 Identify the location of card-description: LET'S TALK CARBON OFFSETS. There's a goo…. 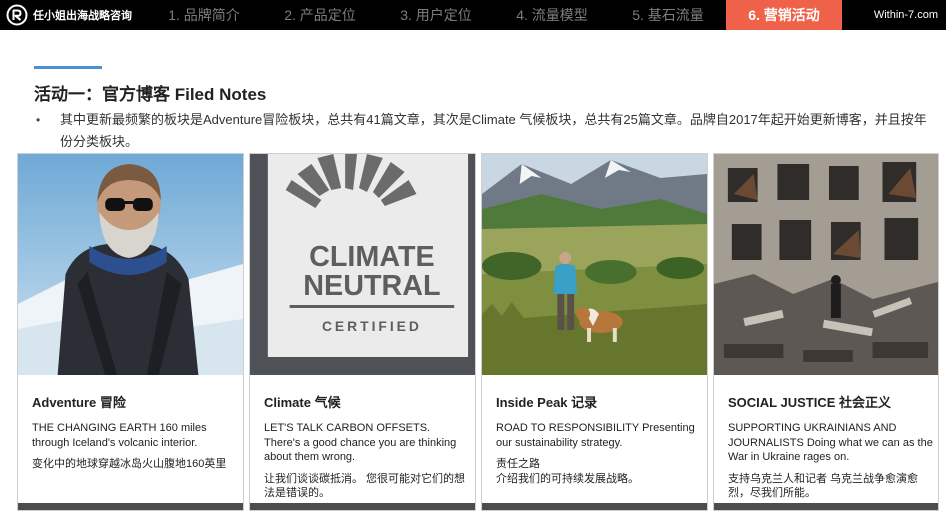
(366, 461).